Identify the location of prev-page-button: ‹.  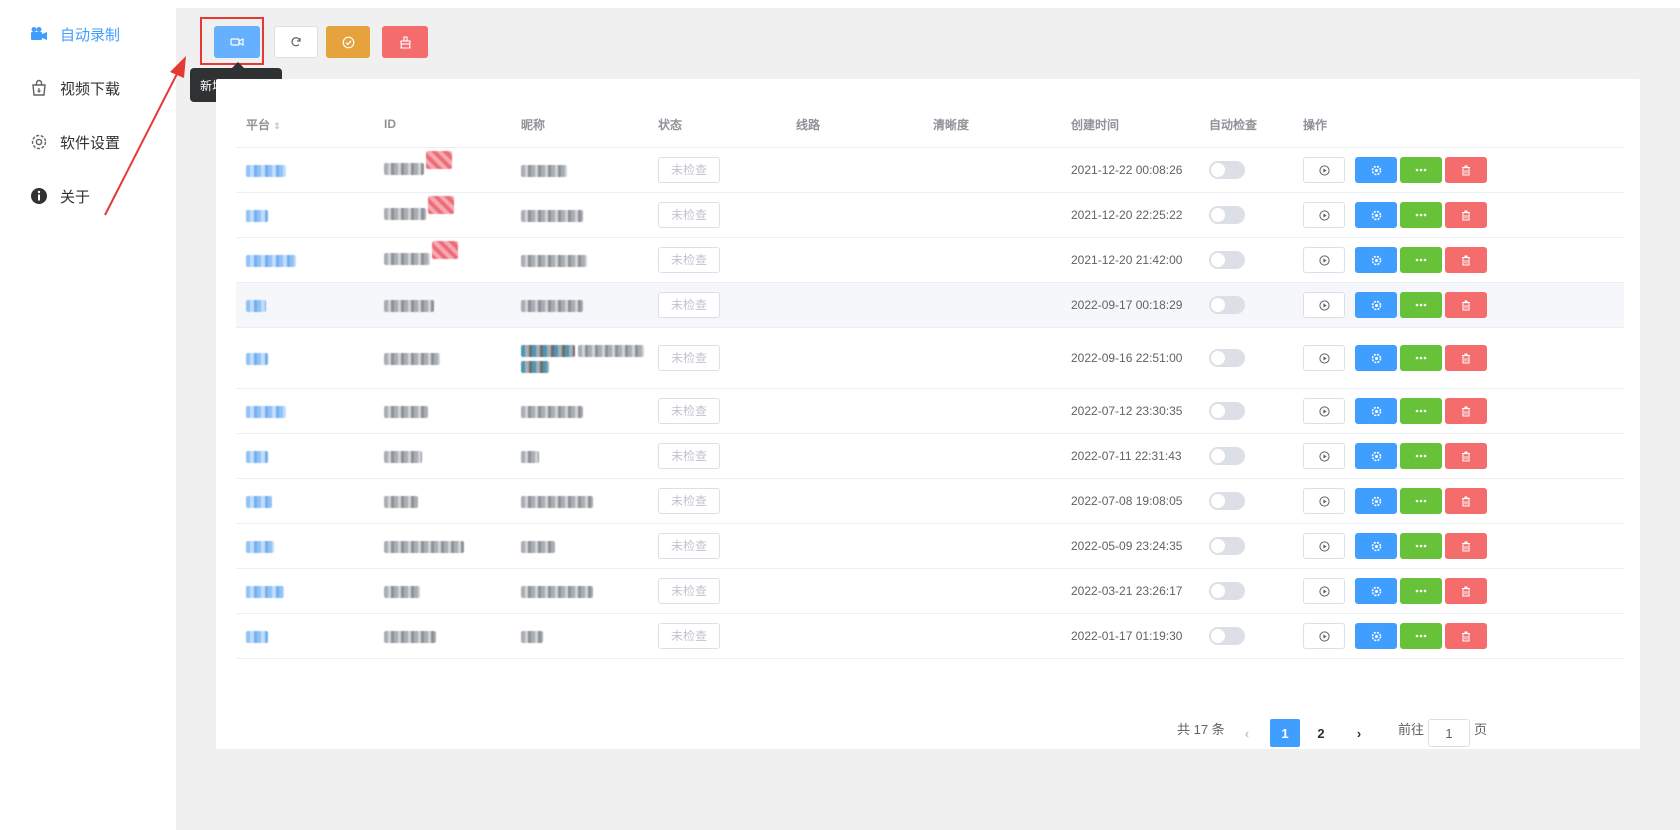
(1247, 733).